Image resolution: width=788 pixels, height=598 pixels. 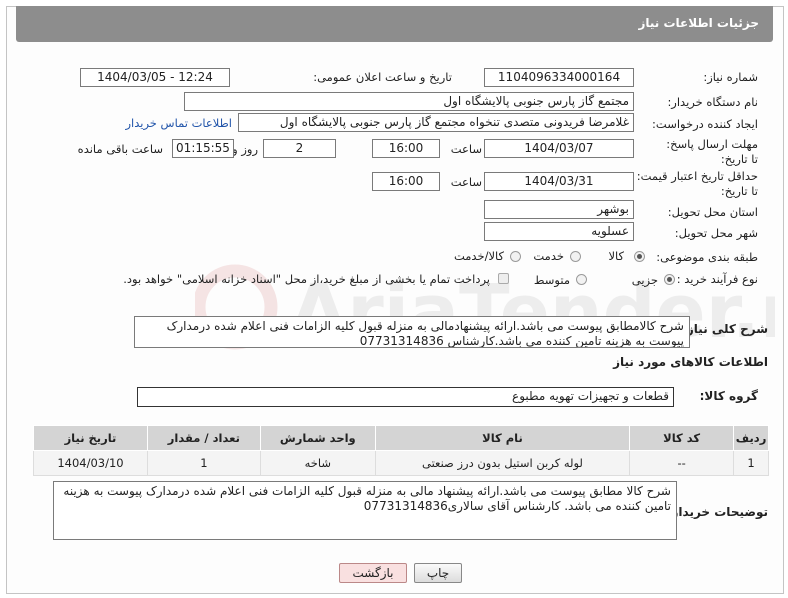 I want to click on remaining-label: ساعت باقی مانده, so click(x=120, y=149).